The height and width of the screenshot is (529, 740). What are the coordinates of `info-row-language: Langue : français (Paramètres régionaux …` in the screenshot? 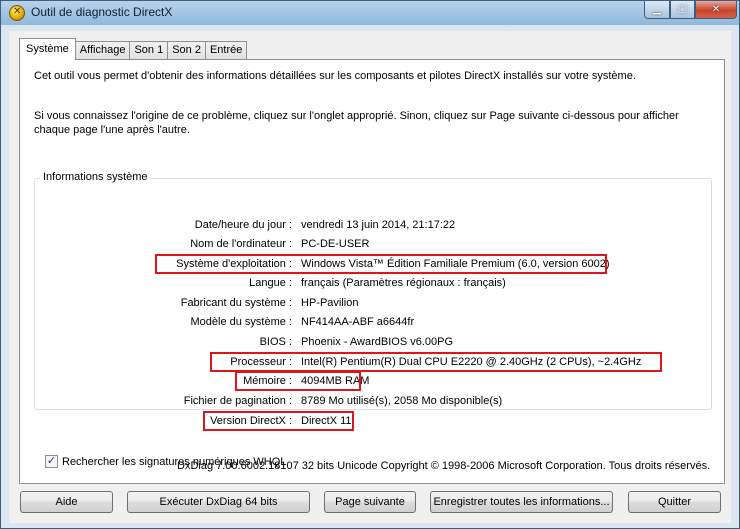 It's located at (370, 283).